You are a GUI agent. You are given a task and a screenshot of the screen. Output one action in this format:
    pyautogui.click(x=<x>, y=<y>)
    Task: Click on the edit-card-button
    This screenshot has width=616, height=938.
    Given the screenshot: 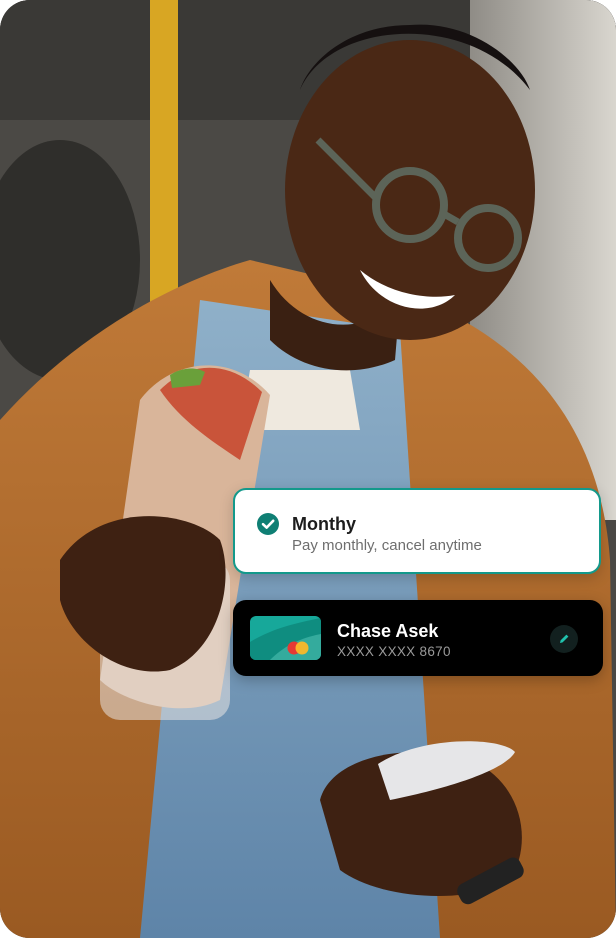 What is the action you would take?
    pyautogui.click(x=564, y=639)
    